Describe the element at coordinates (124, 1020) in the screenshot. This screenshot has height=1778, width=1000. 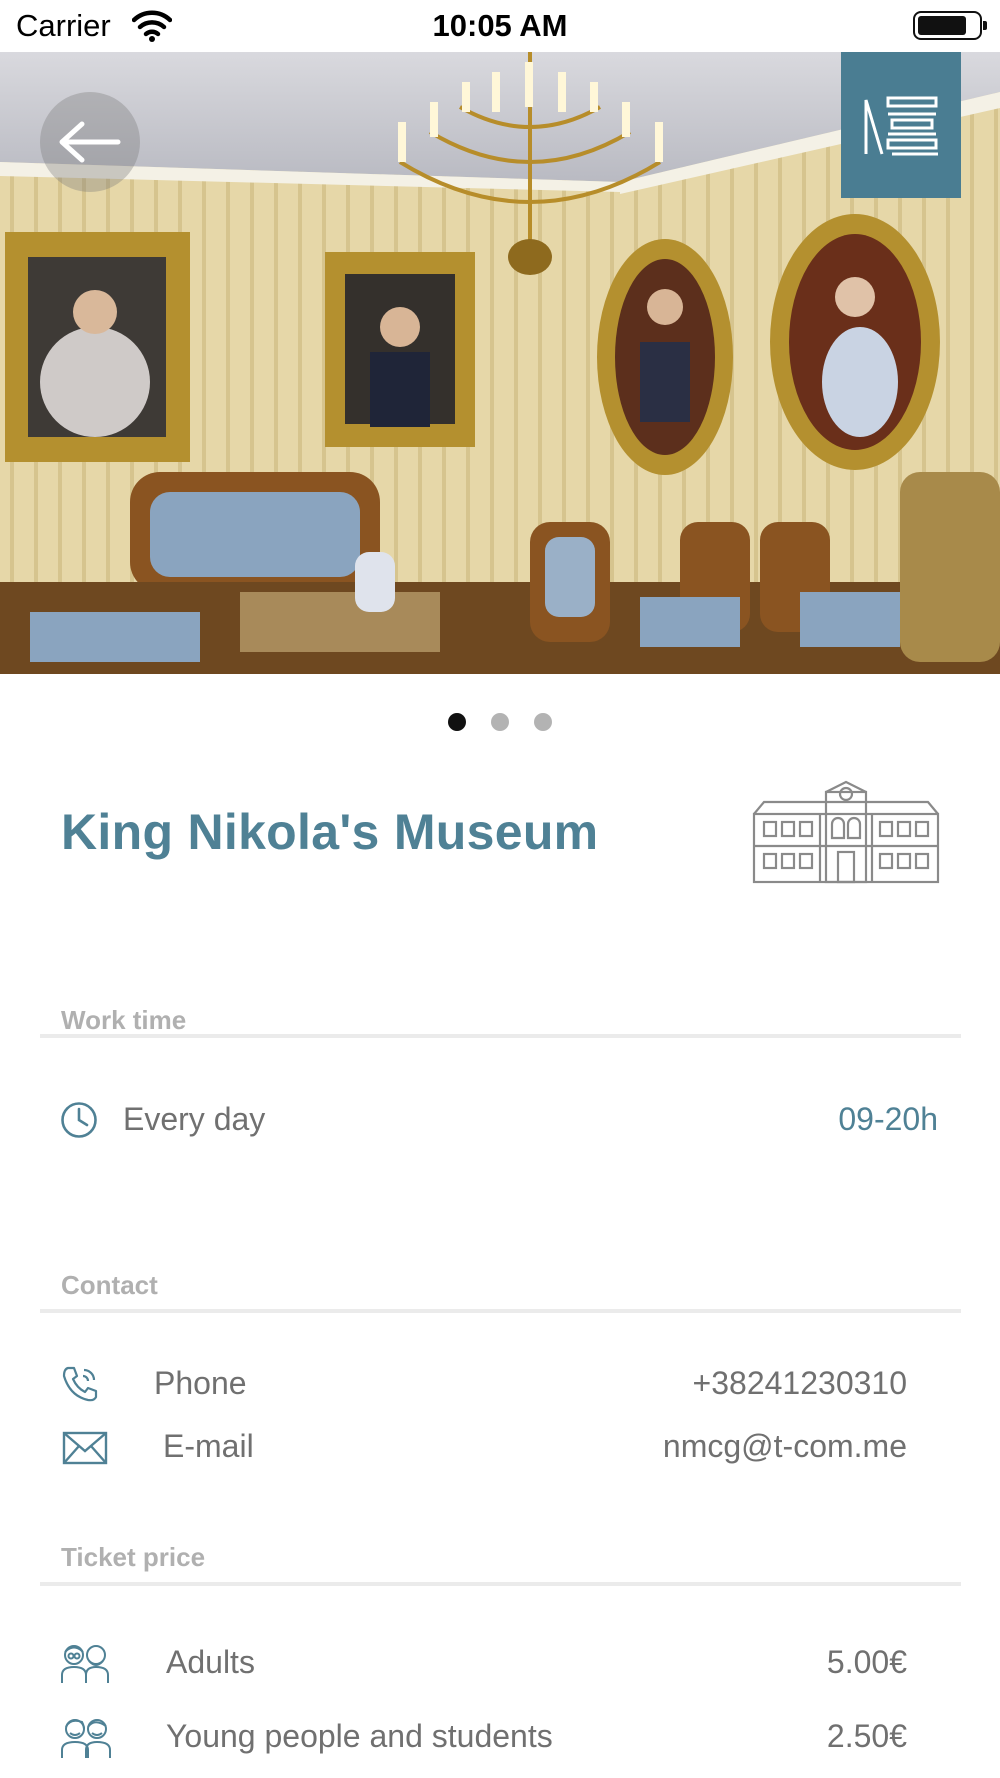
I see `work-time-section-label: Work time` at that location.